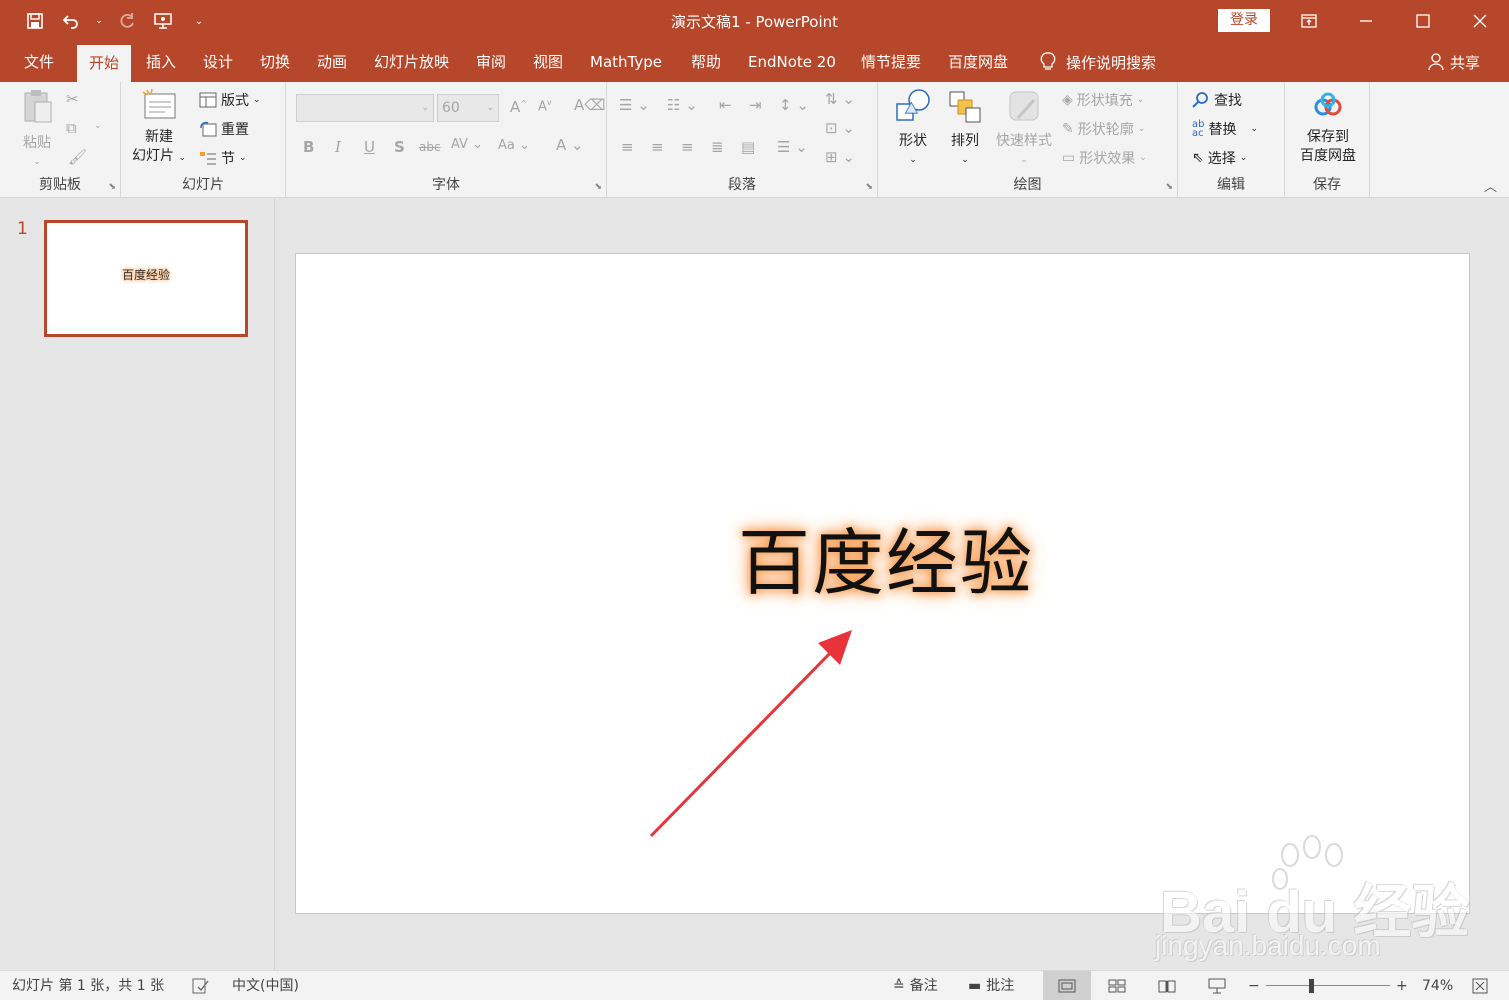 The height and width of the screenshot is (1000, 1509). What do you see at coordinates (598, 187) in the screenshot?
I see `font-launcher-icon: ⬊` at bounding box center [598, 187].